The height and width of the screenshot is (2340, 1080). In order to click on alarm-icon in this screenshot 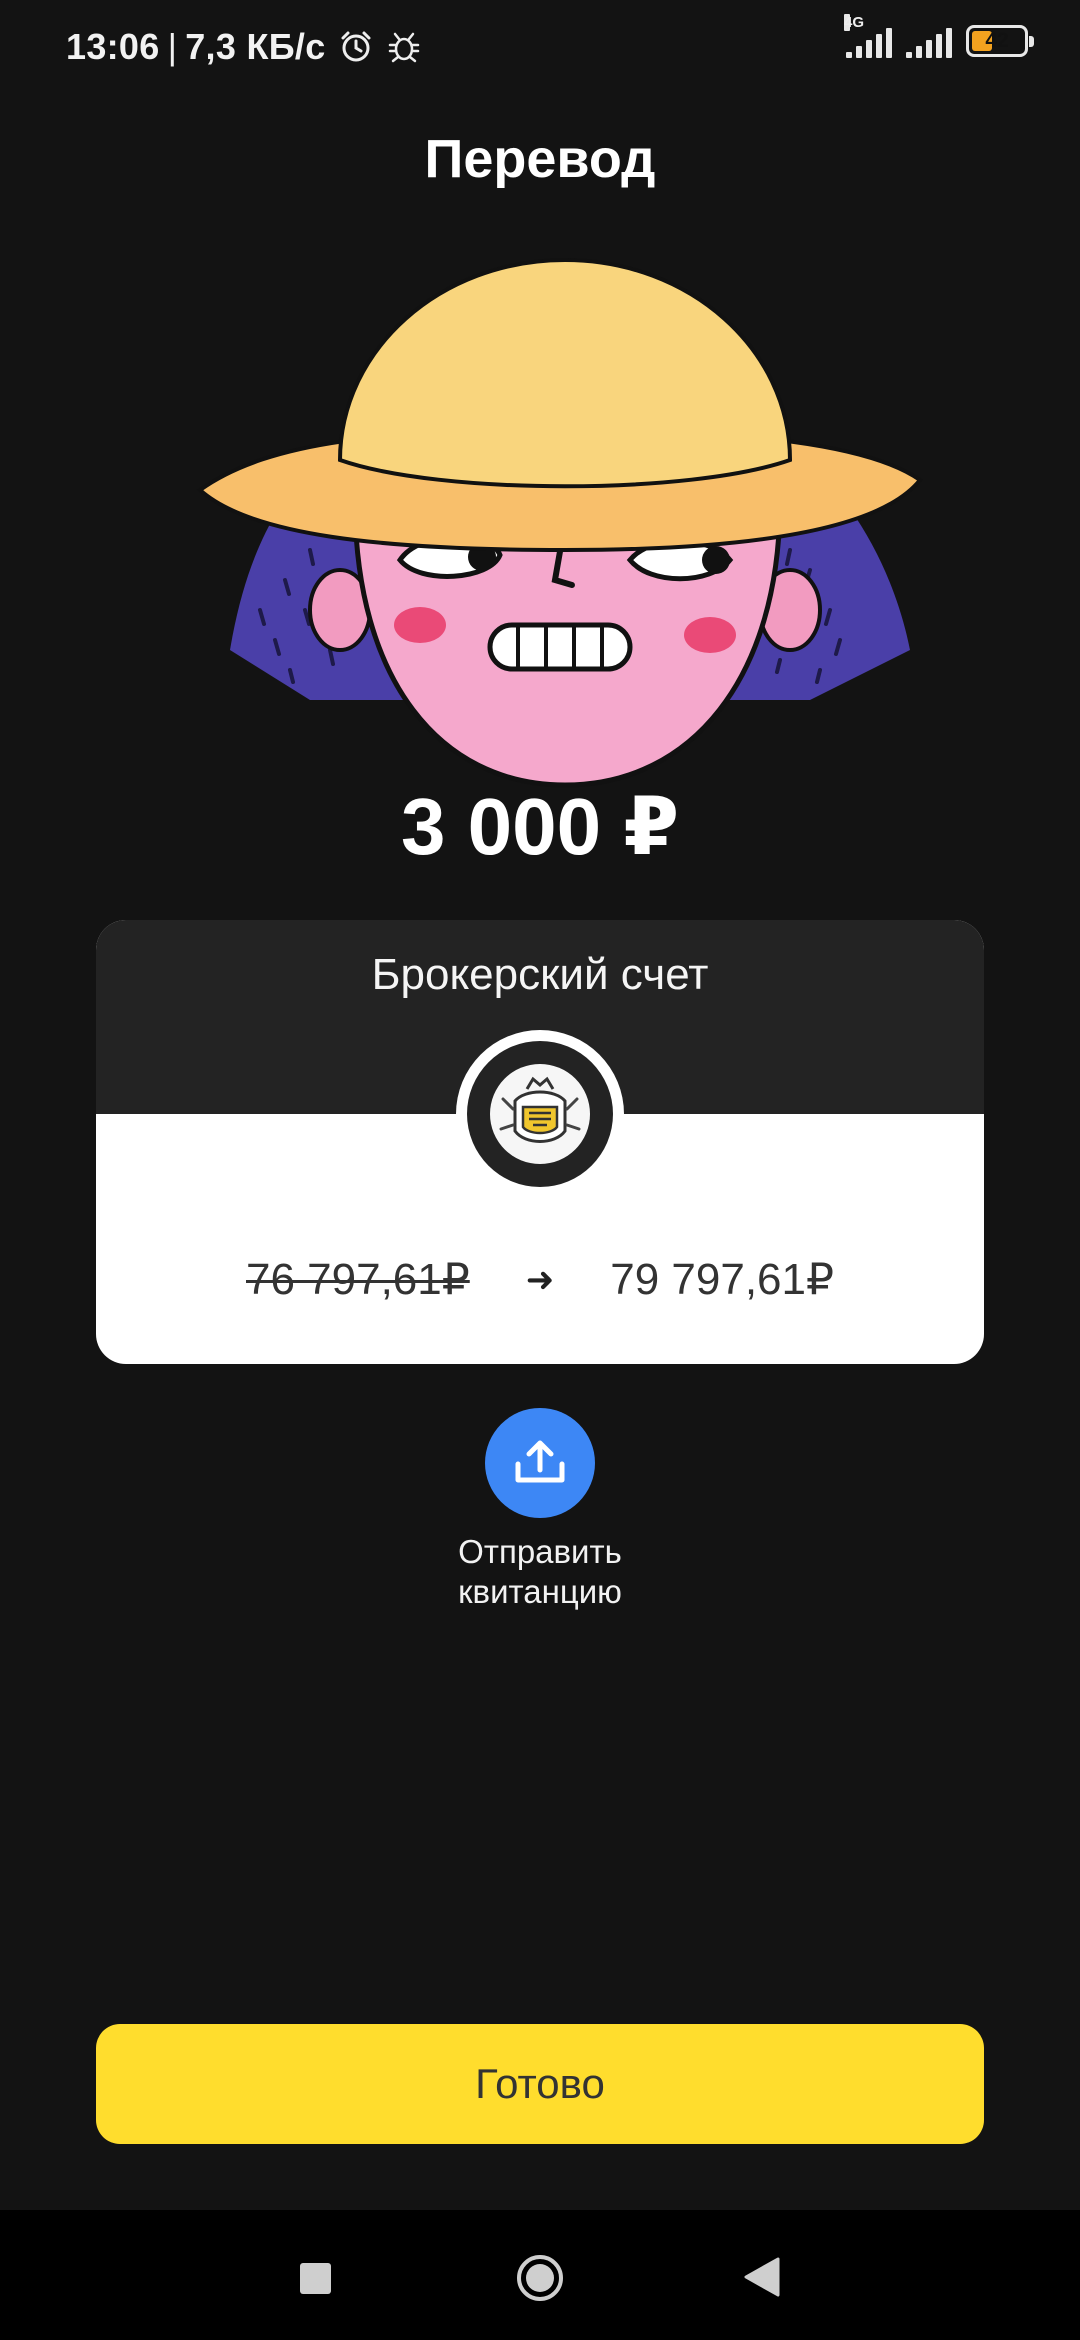, I will do `click(356, 46)`.